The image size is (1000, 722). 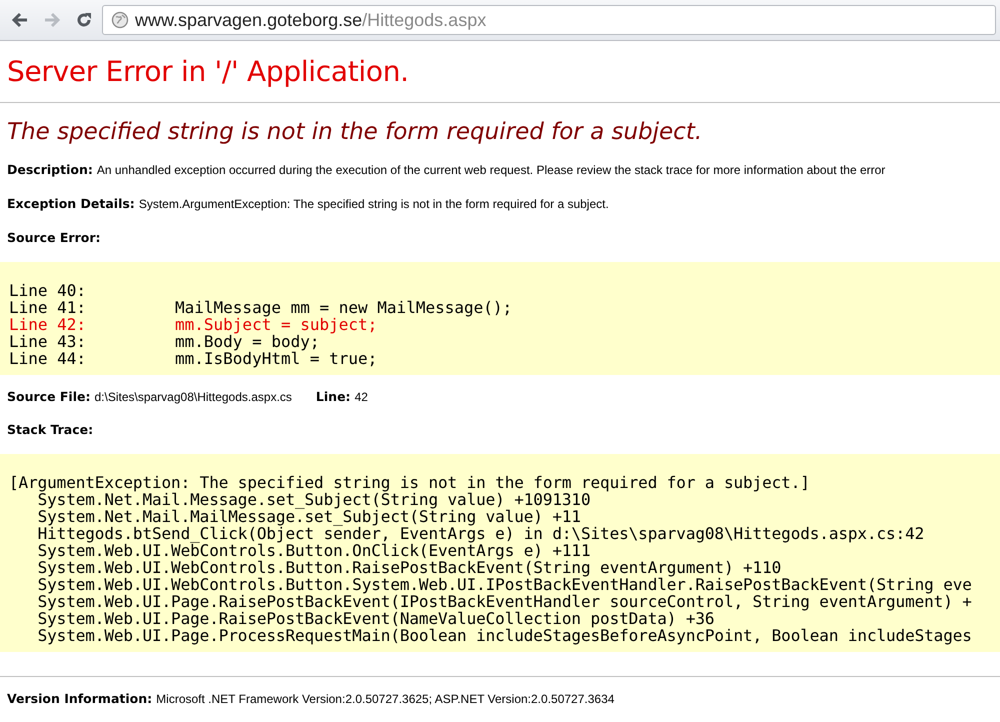 What do you see at coordinates (409, 567) in the screenshot?
I see `stack-trace-line: System.Web.UI.WebControls.Button.RaisePostBackEvent(String eventArgument) +110` at bounding box center [409, 567].